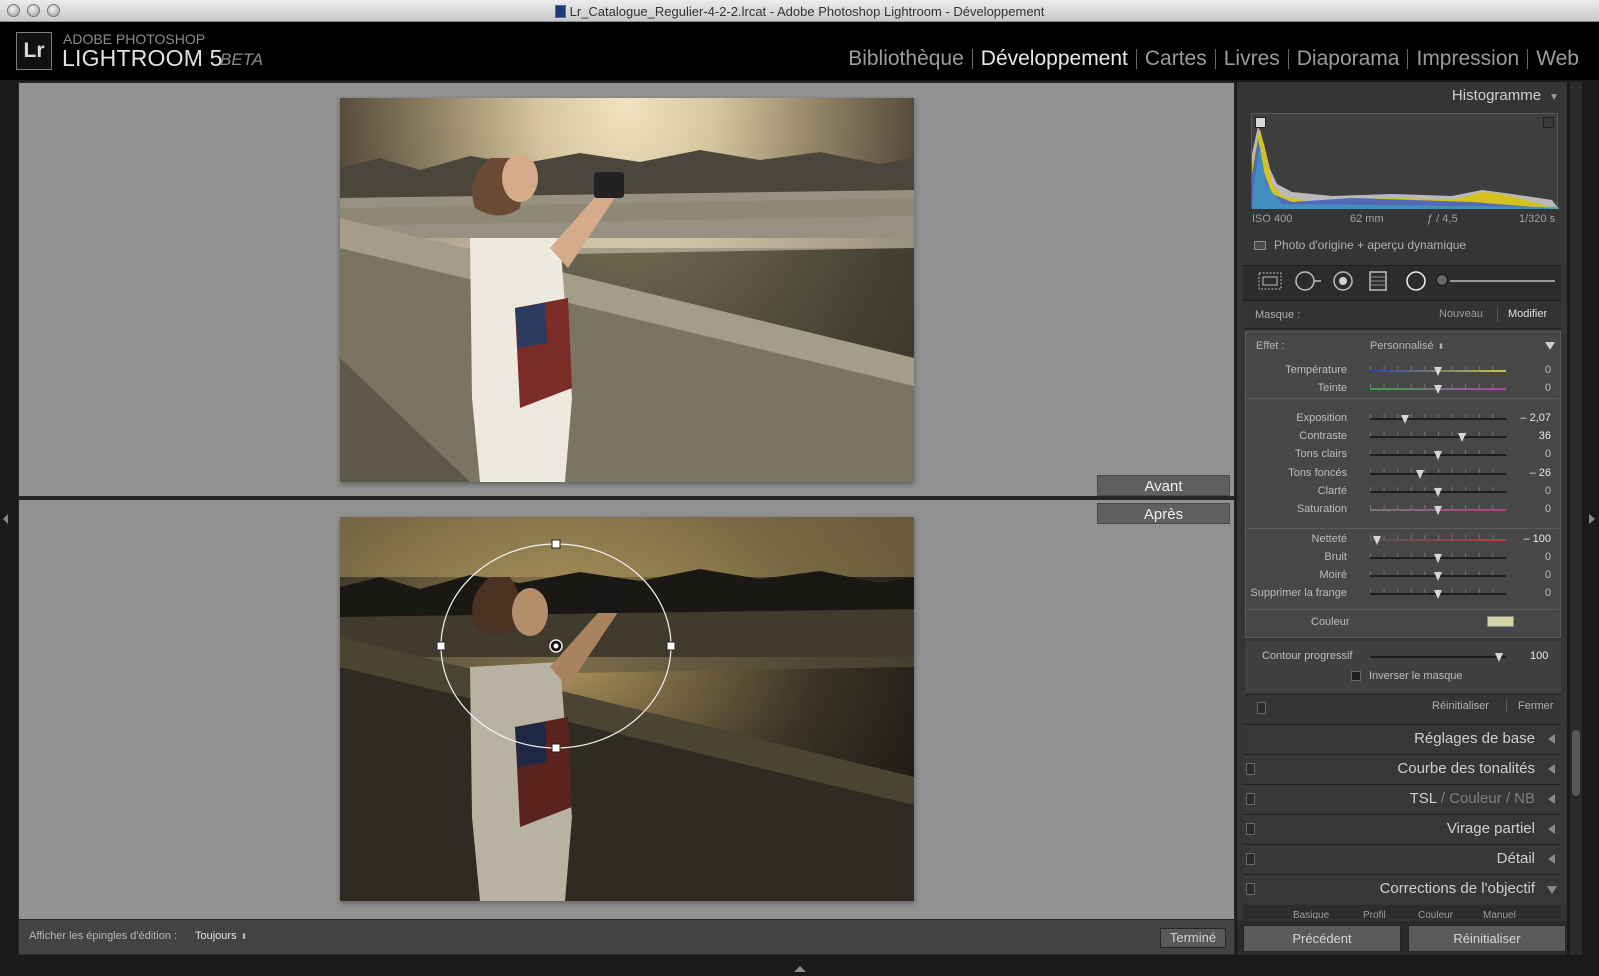 This screenshot has width=1599, height=976. What do you see at coordinates (1545, 436) in the screenshot?
I see `mask-slider-value: 36` at bounding box center [1545, 436].